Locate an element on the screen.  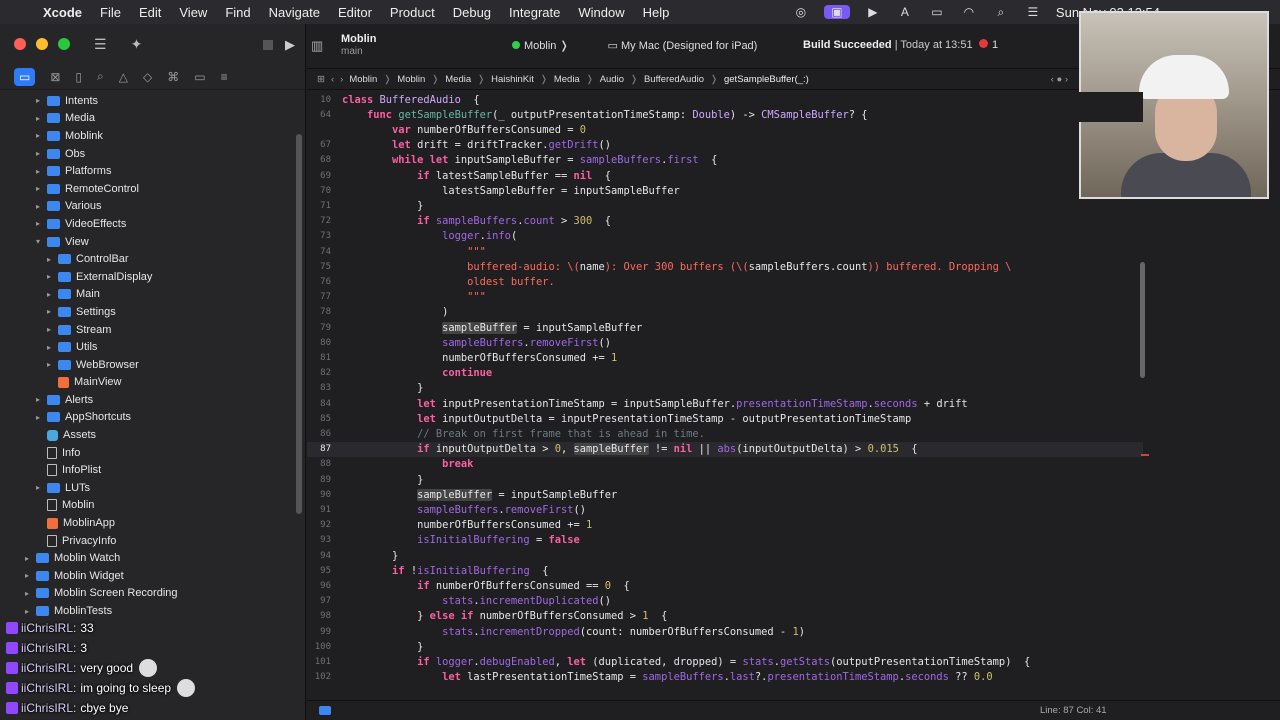
bookmark-icon: ▯ is located at coordinates (78, 77).